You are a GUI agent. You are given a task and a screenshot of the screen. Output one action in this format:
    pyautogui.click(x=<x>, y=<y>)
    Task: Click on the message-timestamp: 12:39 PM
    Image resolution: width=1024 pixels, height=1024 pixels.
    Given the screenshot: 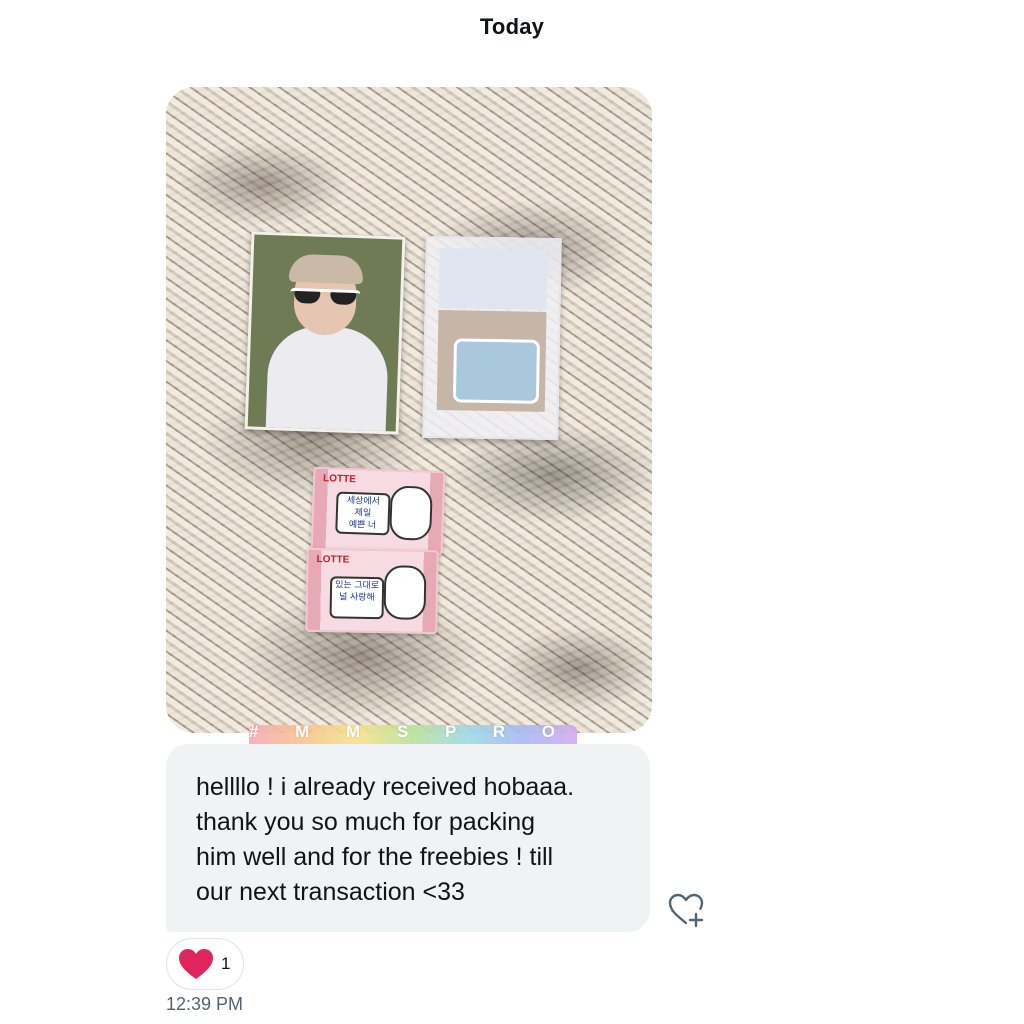 What is the action you would take?
    pyautogui.click(x=205, y=1004)
    